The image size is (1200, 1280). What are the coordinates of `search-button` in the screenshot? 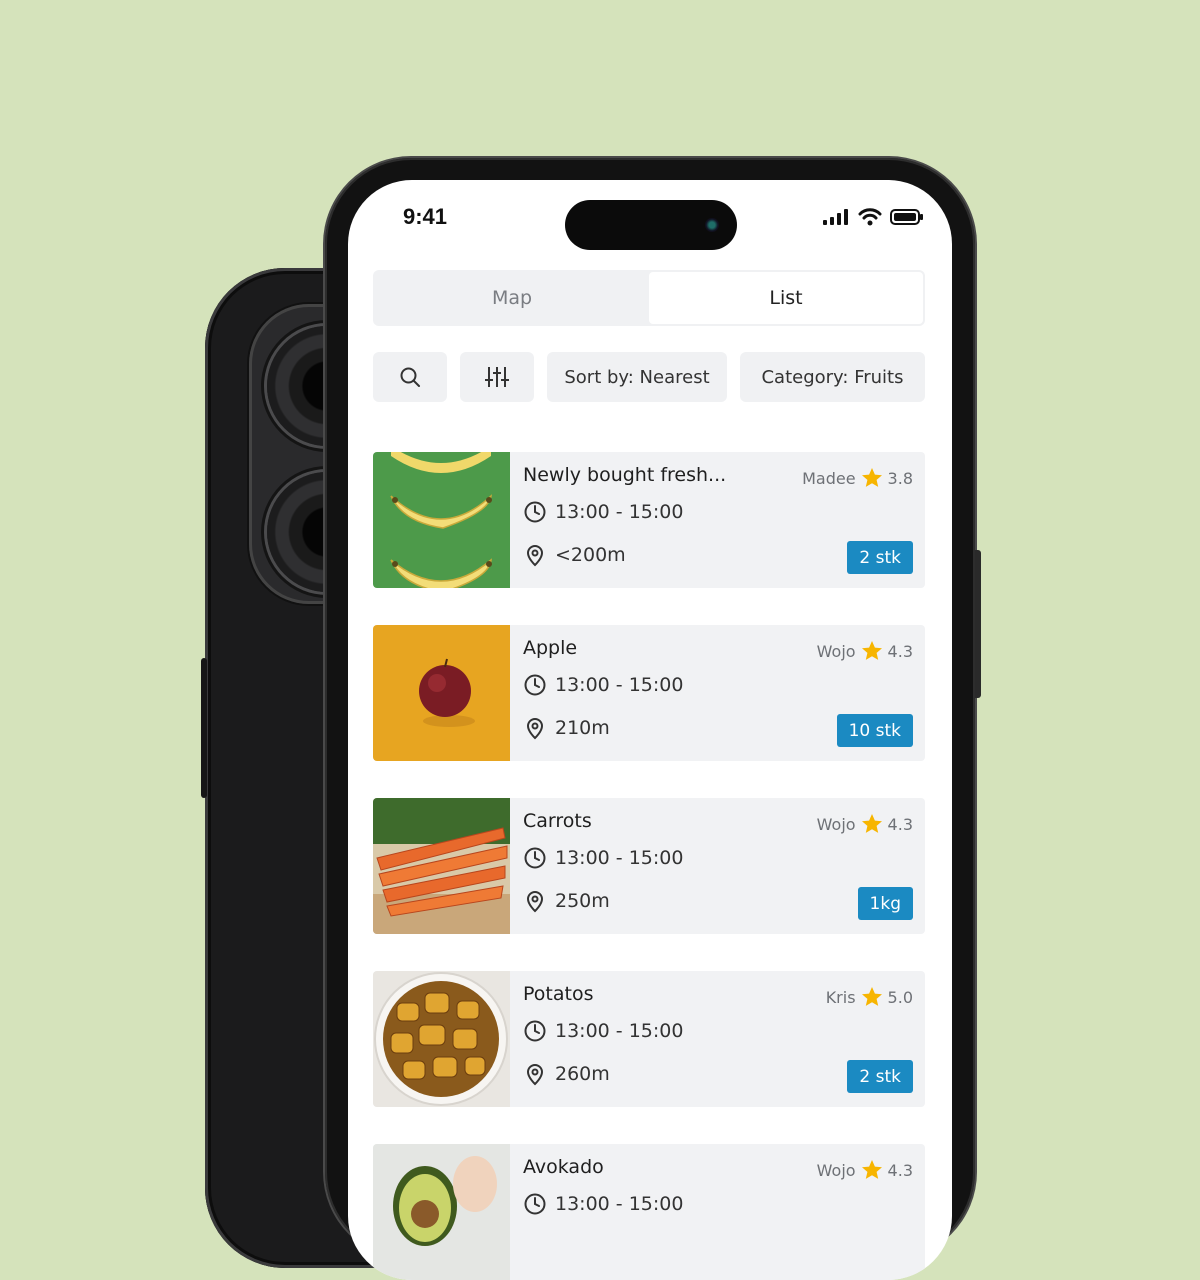 It's located at (410, 377).